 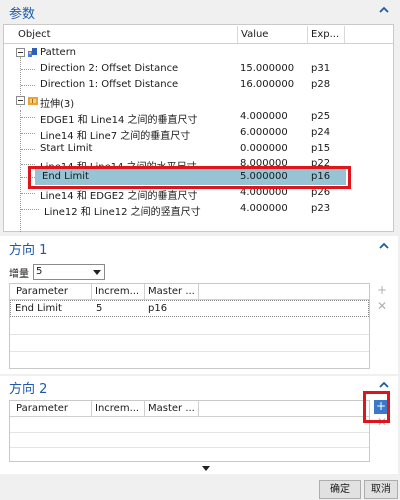 What do you see at coordinates (206, 468) in the screenshot?
I see `scroll-down-icon` at bounding box center [206, 468].